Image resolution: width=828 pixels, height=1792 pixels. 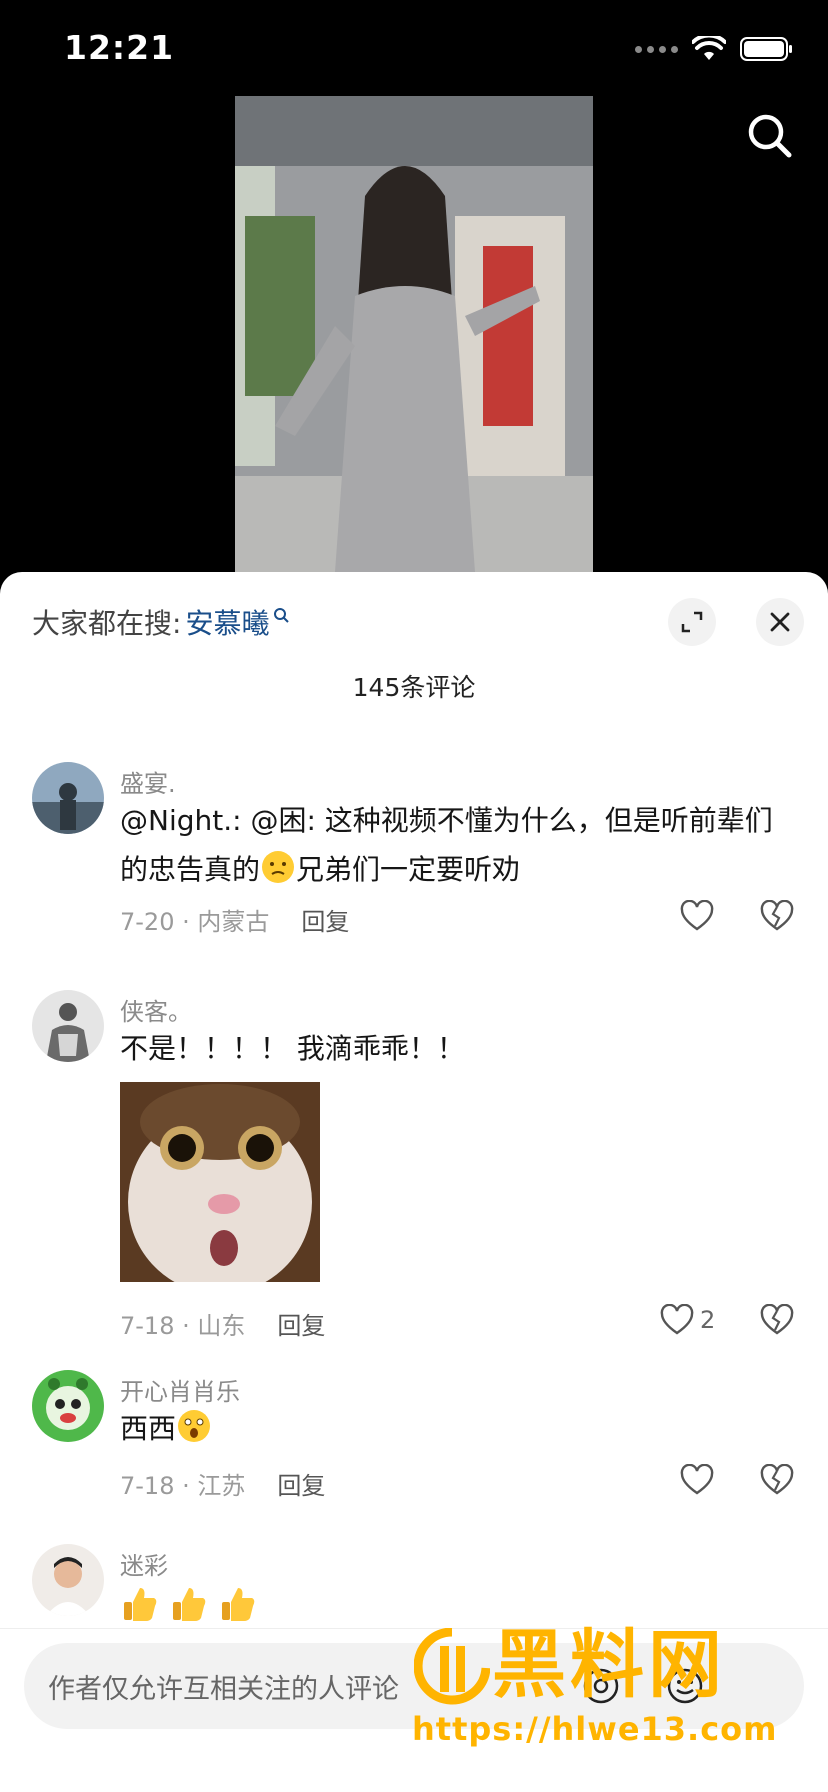 I want to click on comment-username: 侠客。, so click(x=156, y=1009).